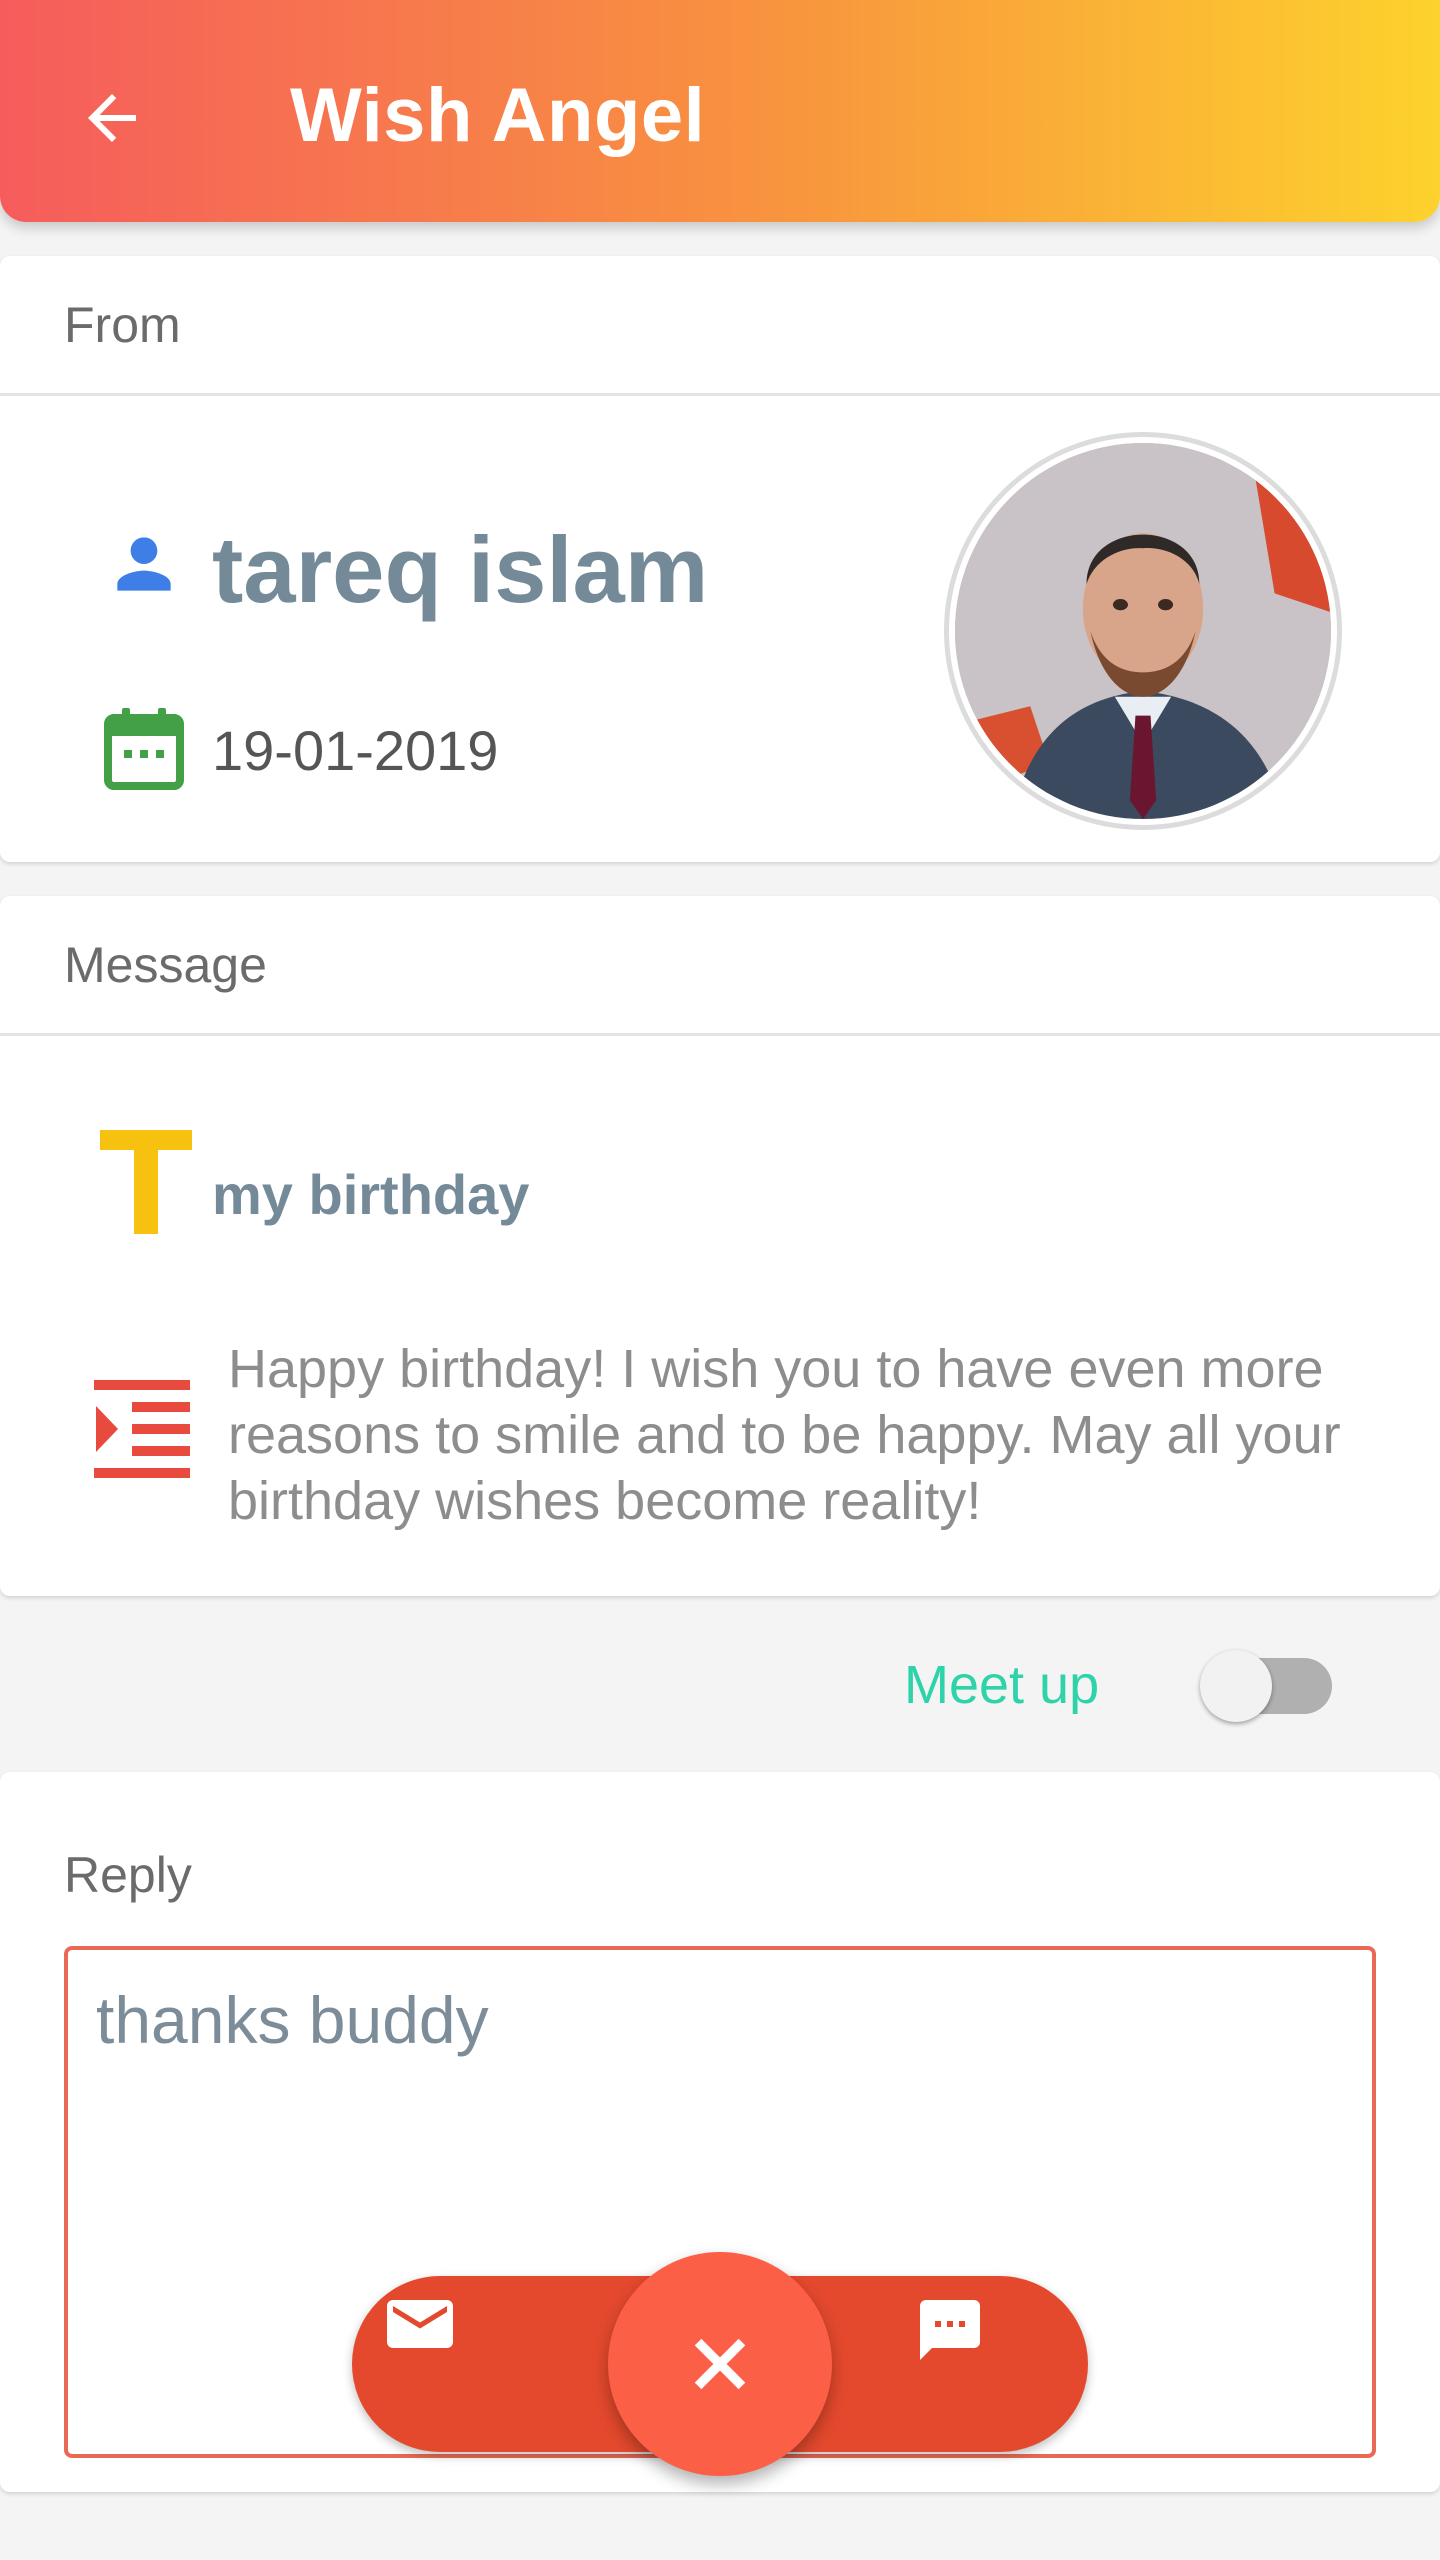 The image size is (1440, 2560). What do you see at coordinates (1236, 1686) in the screenshot?
I see `toggle-thumb` at bounding box center [1236, 1686].